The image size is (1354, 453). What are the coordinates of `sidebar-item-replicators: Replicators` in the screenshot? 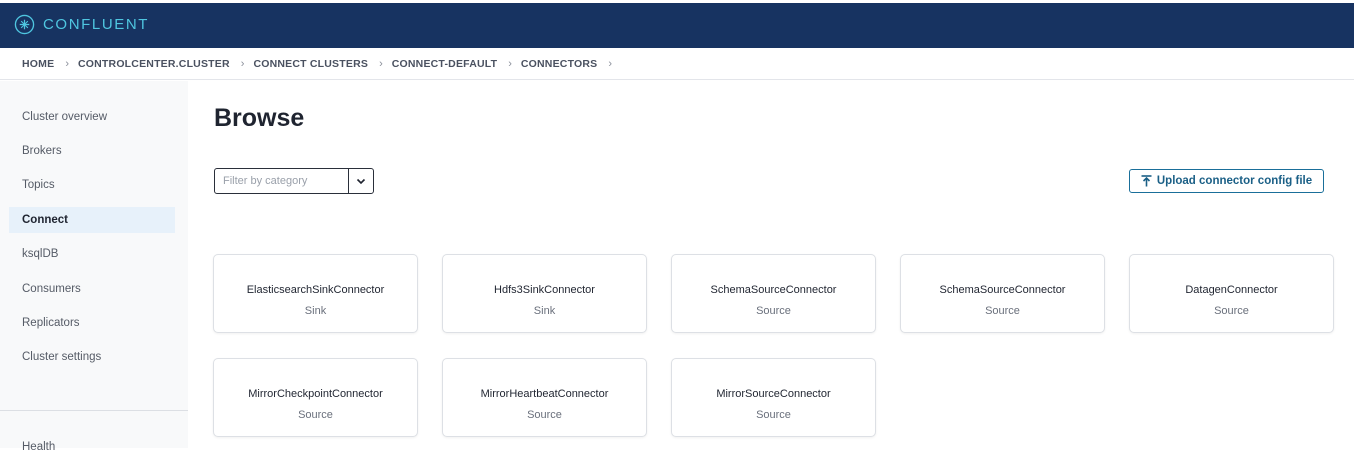 It's located at (92, 323).